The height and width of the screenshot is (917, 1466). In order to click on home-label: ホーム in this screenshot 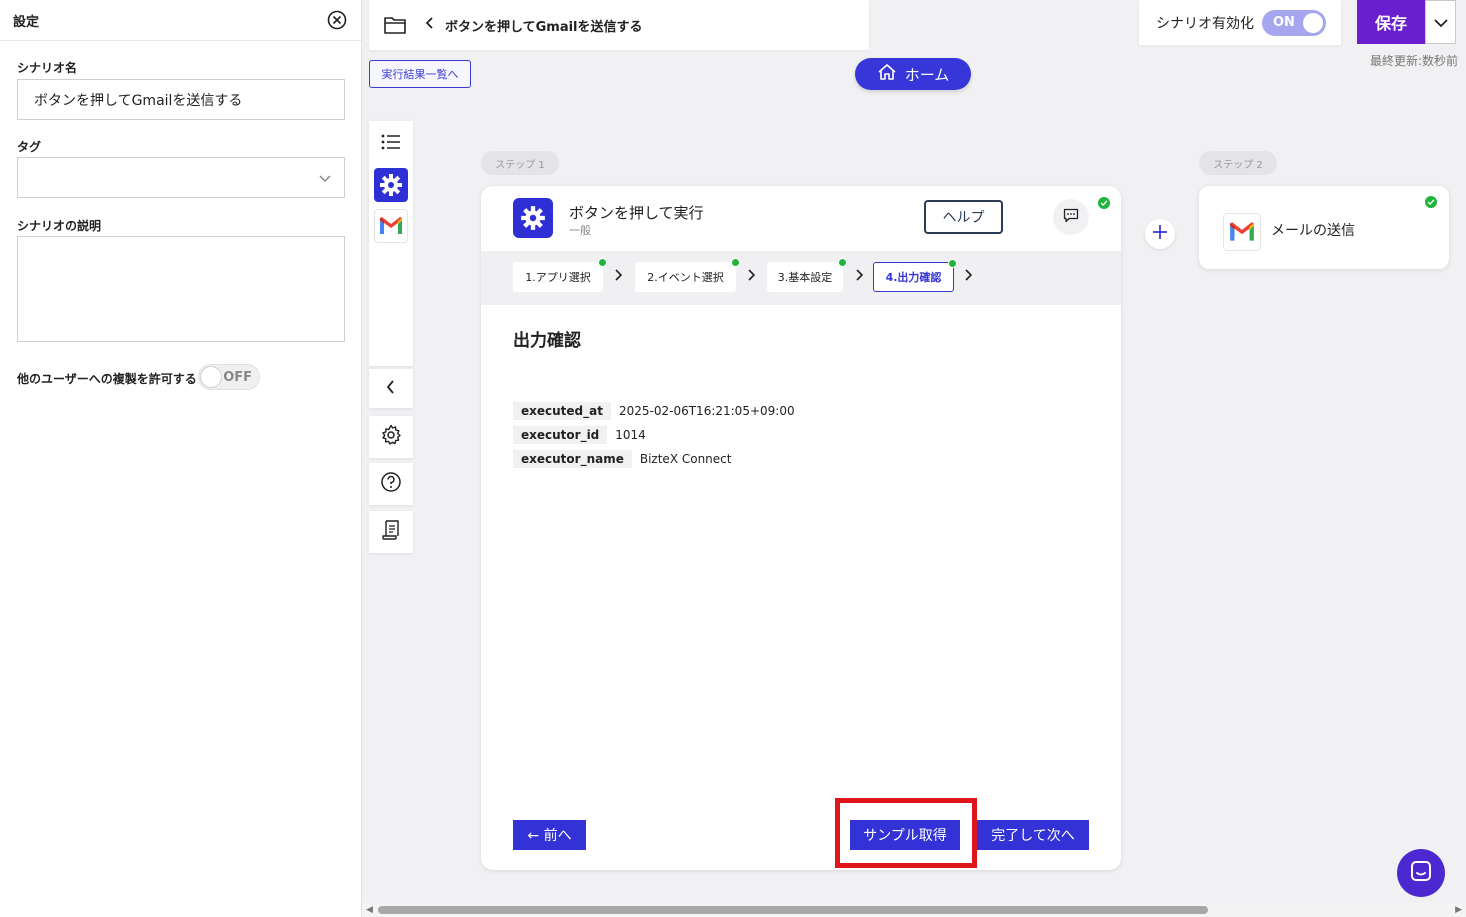, I will do `click(927, 74)`.